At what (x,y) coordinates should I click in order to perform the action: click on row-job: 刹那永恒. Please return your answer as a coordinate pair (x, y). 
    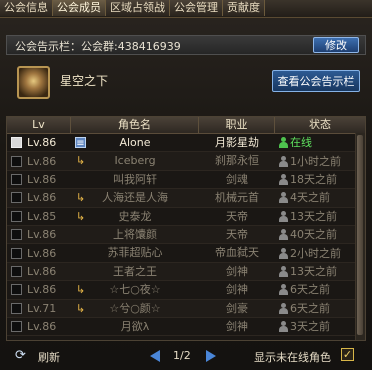
    Looking at the image, I should click on (237, 161).